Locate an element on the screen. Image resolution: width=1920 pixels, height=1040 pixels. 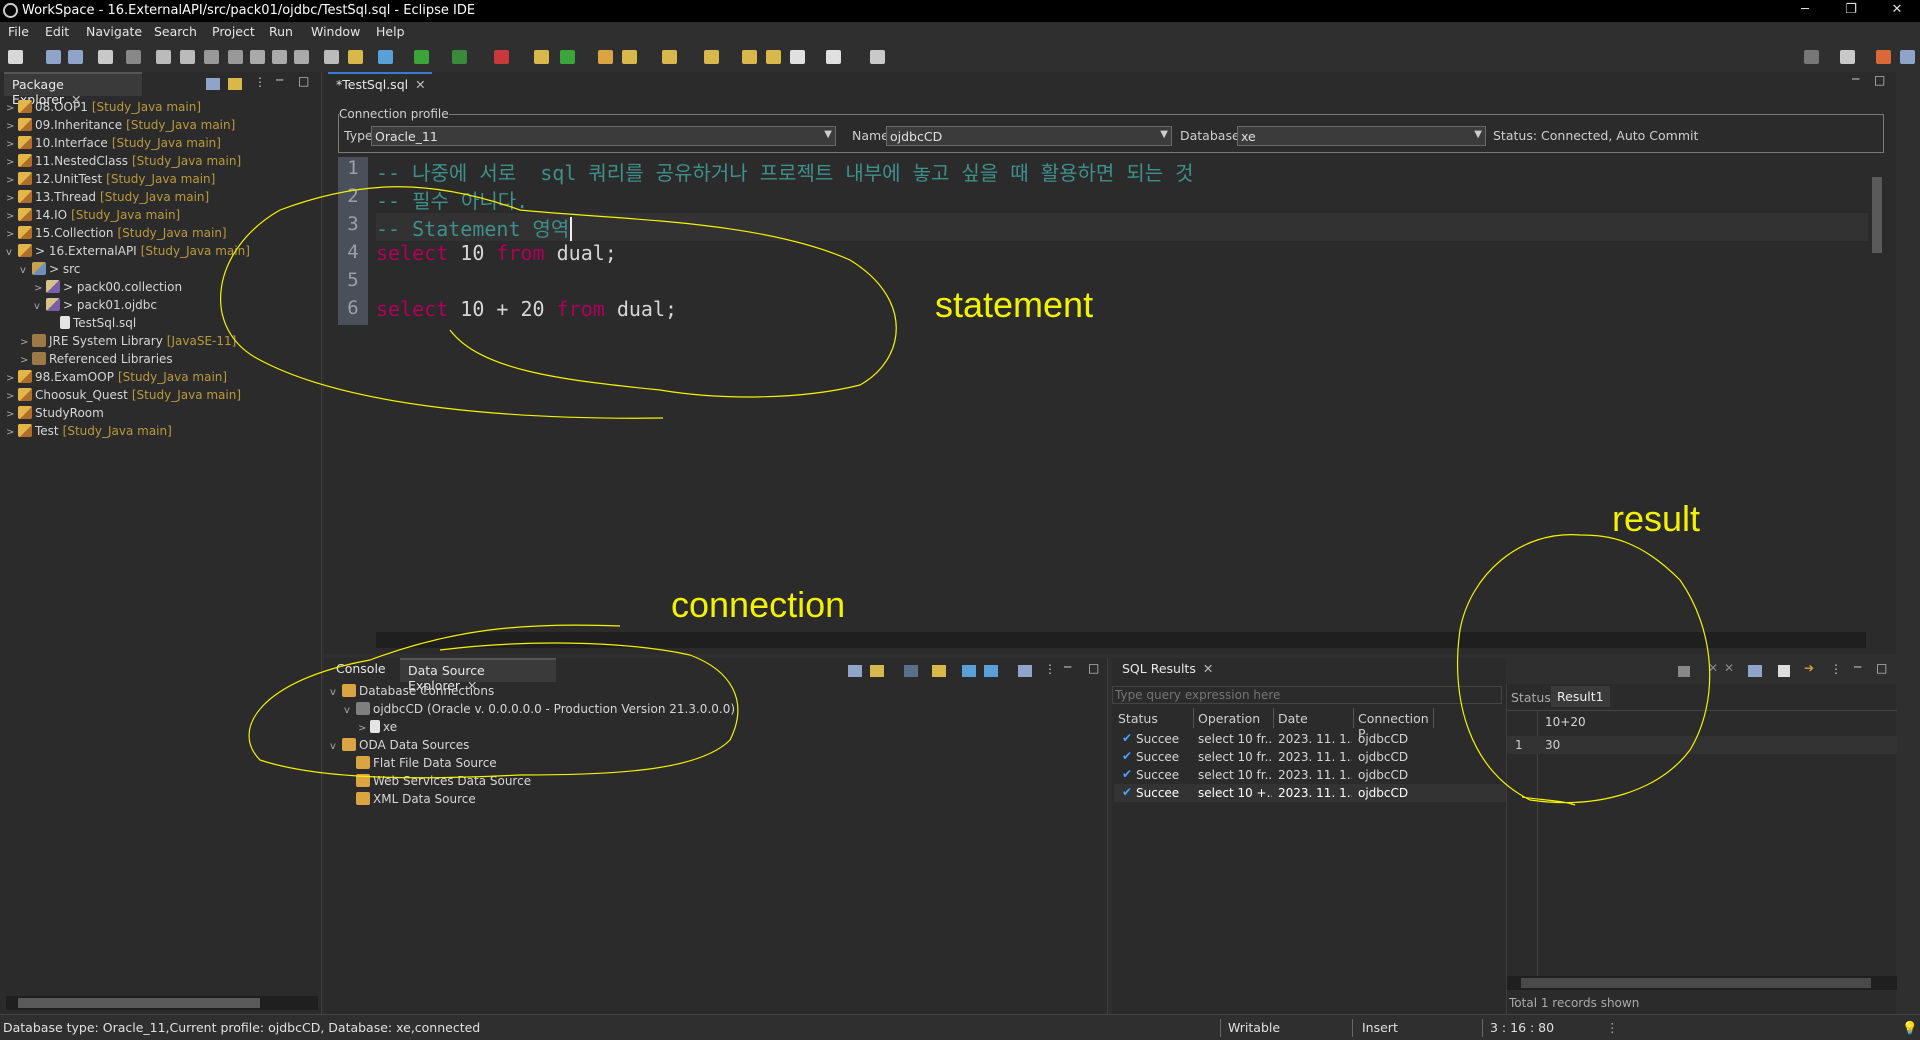
connection-annotation: connection is located at coordinates (758, 604).